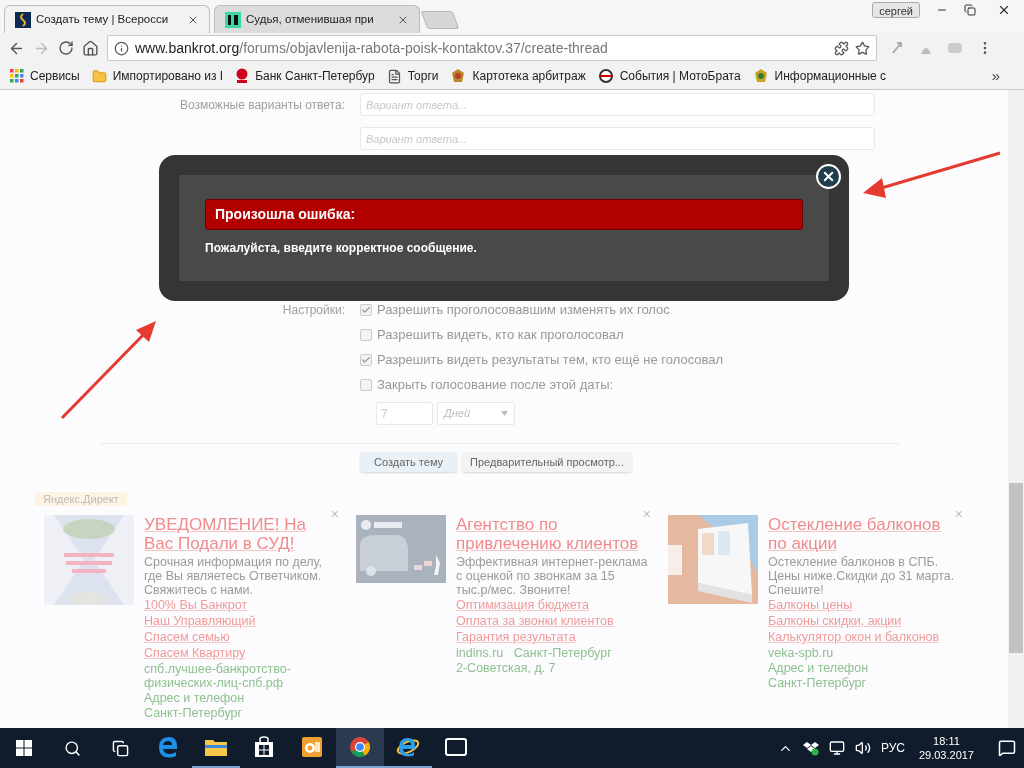 This screenshot has height=768, width=1024. What do you see at coordinates (17, 76) in the screenshot?
I see `apps-grid-icon` at bounding box center [17, 76].